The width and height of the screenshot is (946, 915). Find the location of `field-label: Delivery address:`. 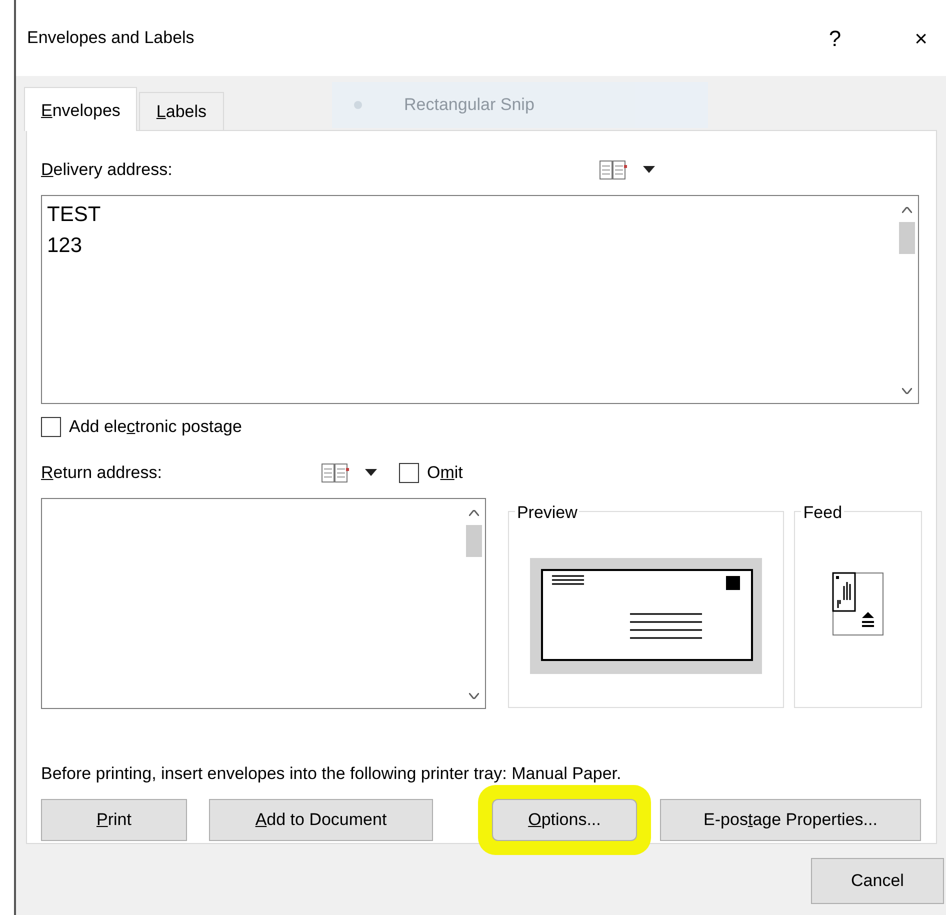

field-label: Delivery address: is located at coordinates (107, 170).